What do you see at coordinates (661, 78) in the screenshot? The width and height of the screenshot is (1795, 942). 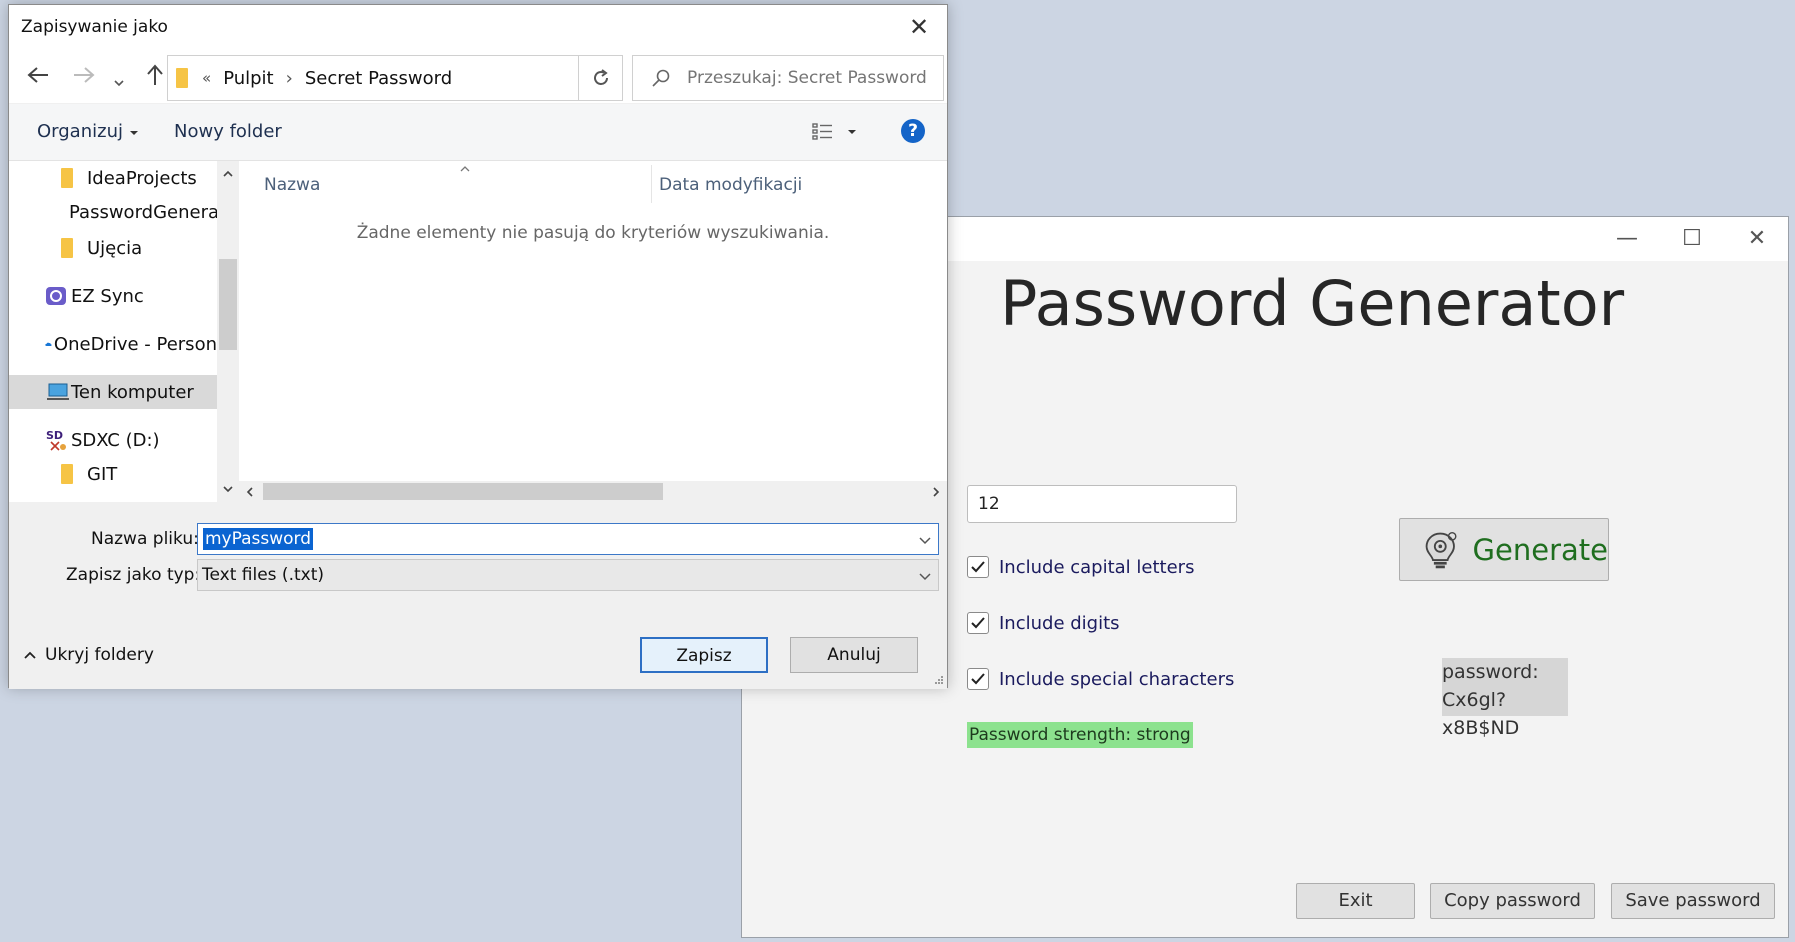 I see `search-icon` at bounding box center [661, 78].